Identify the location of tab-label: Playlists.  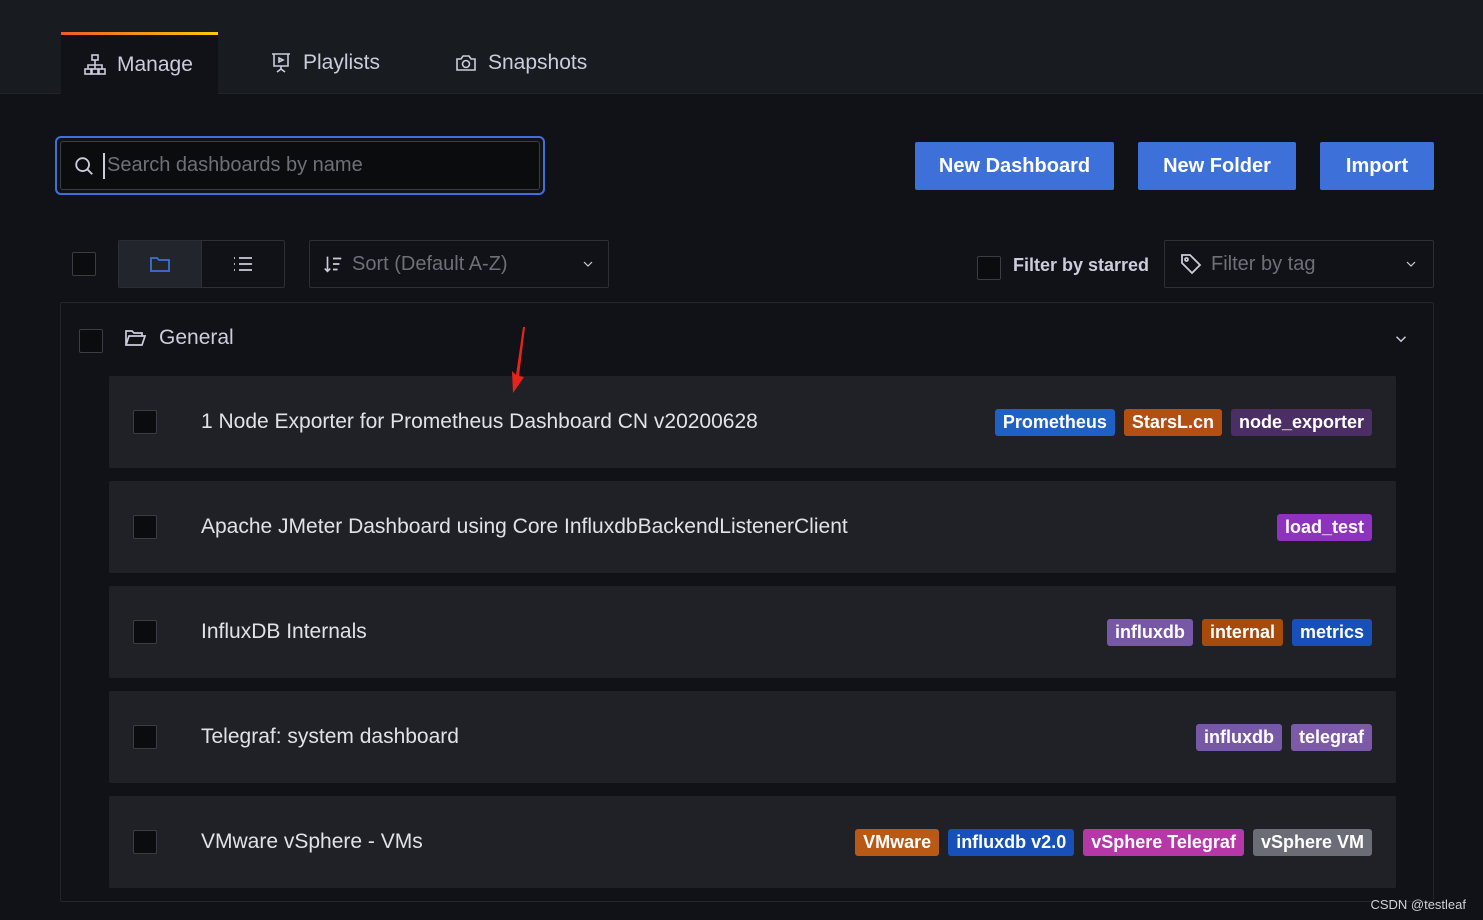
(342, 62).